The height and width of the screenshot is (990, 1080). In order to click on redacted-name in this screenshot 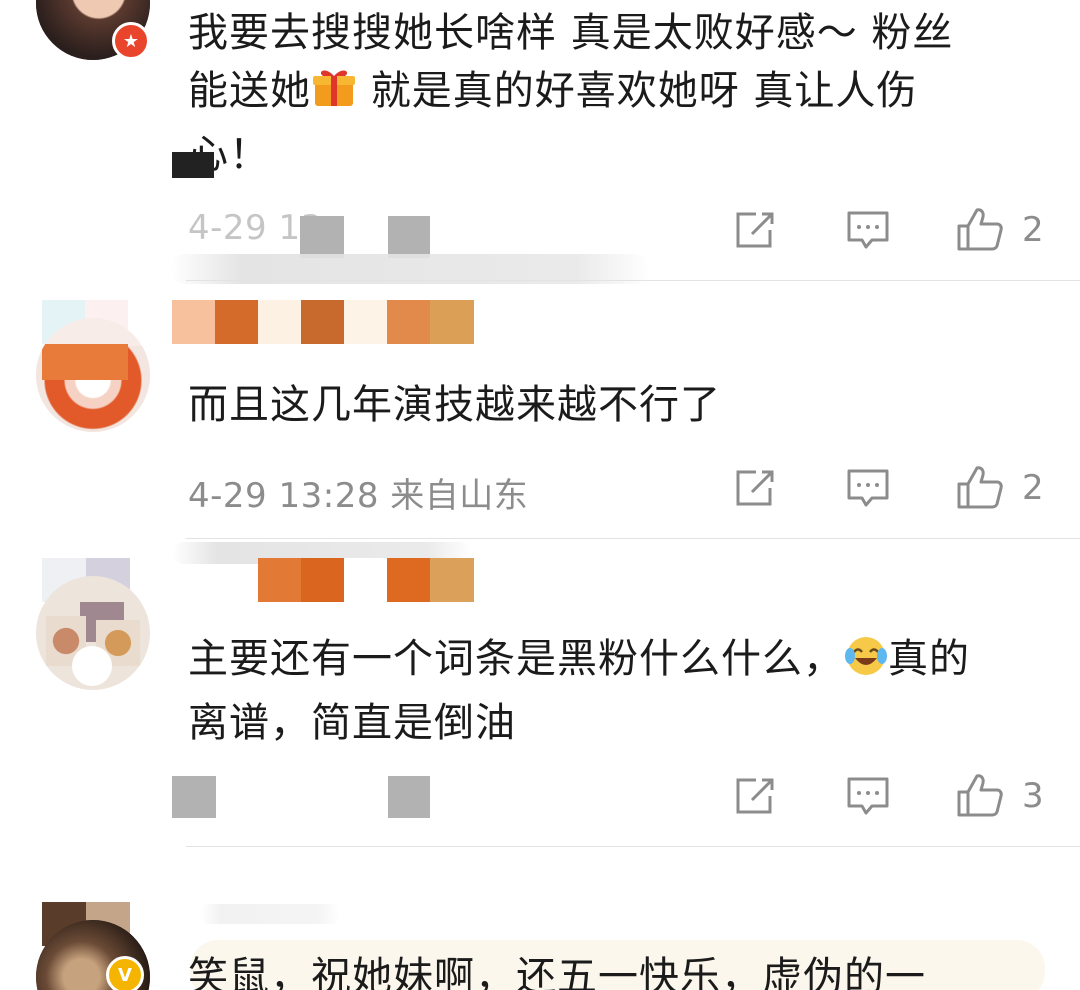, I will do `click(270, 914)`.